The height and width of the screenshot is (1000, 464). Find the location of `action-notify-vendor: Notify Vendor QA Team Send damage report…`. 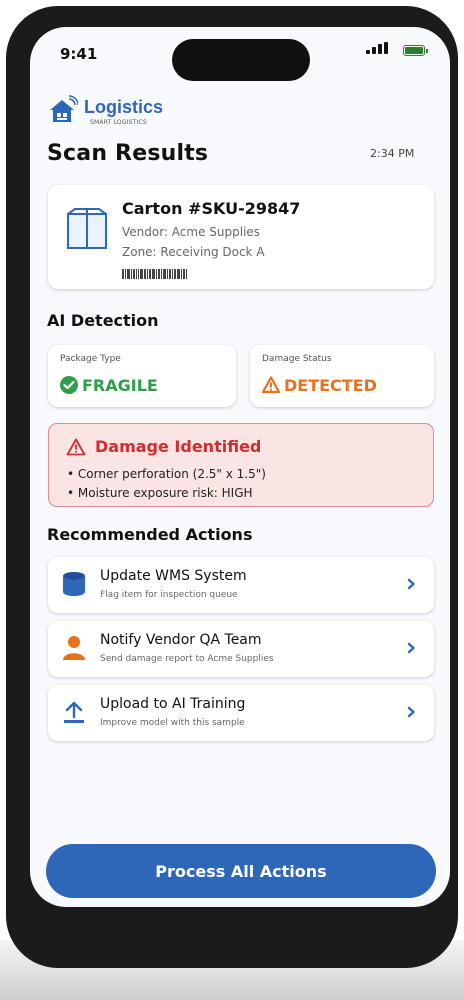

action-notify-vendor: Notify Vendor QA Team Send damage report… is located at coordinates (241, 649).